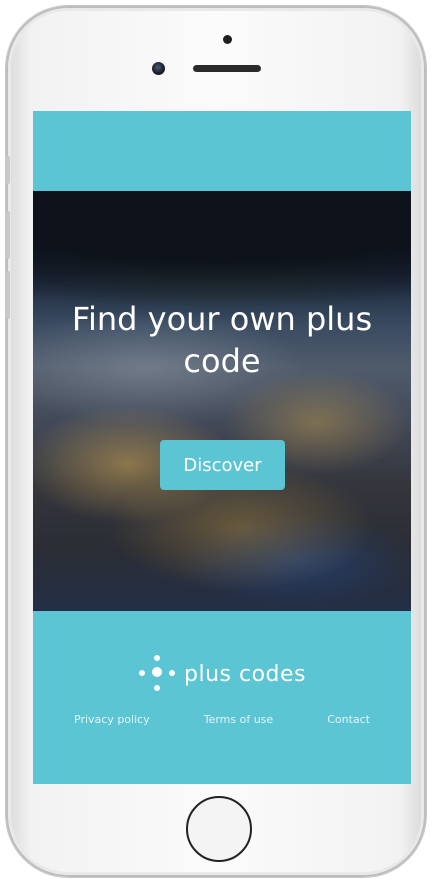 The width and height of the screenshot is (432, 883). Describe the element at coordinates (112, 719) in the screenshot. I see `privacy-policy-link: Privacy policy` at that location.